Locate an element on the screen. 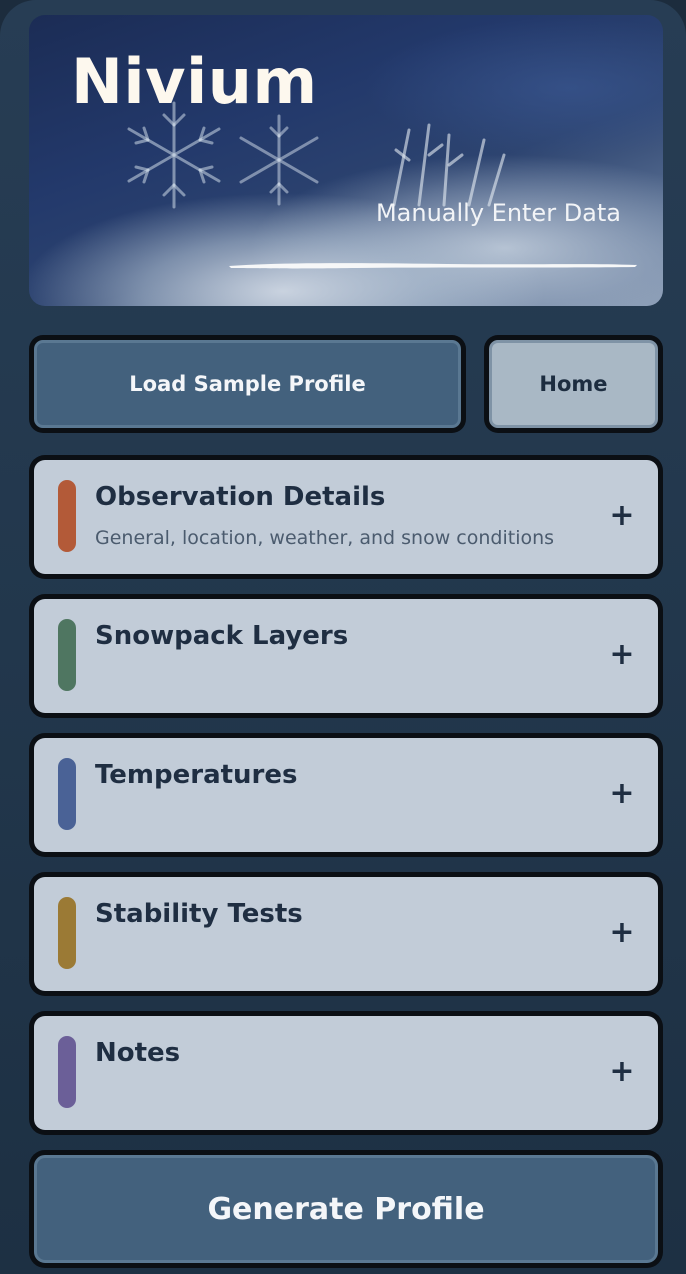  home-button: Home is located at coordinates (573, 384).